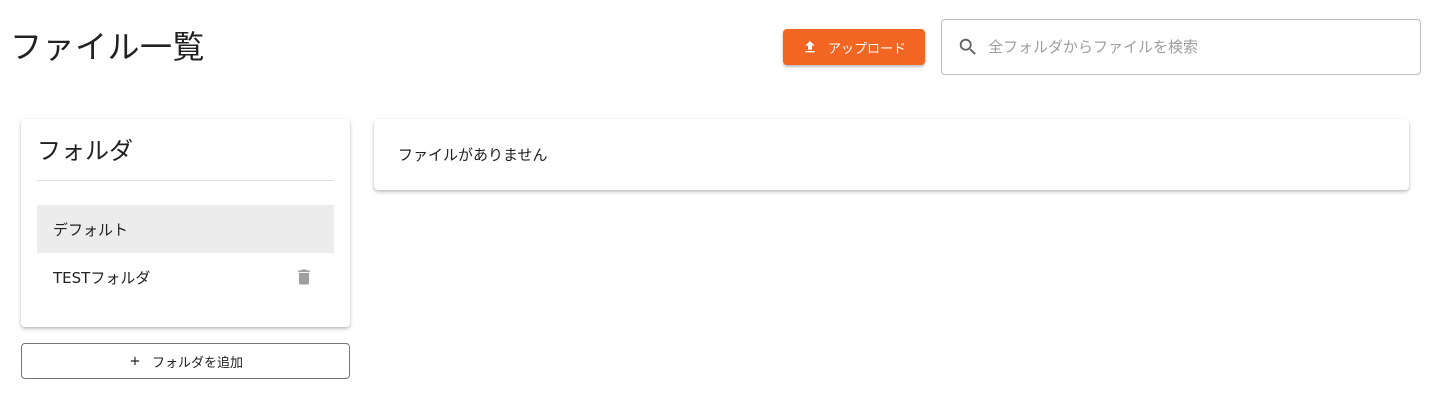  Describe the element at coordinates (185, 277) in the screenshot. I see `folder-item-test: TESTフォルダ` at that location.